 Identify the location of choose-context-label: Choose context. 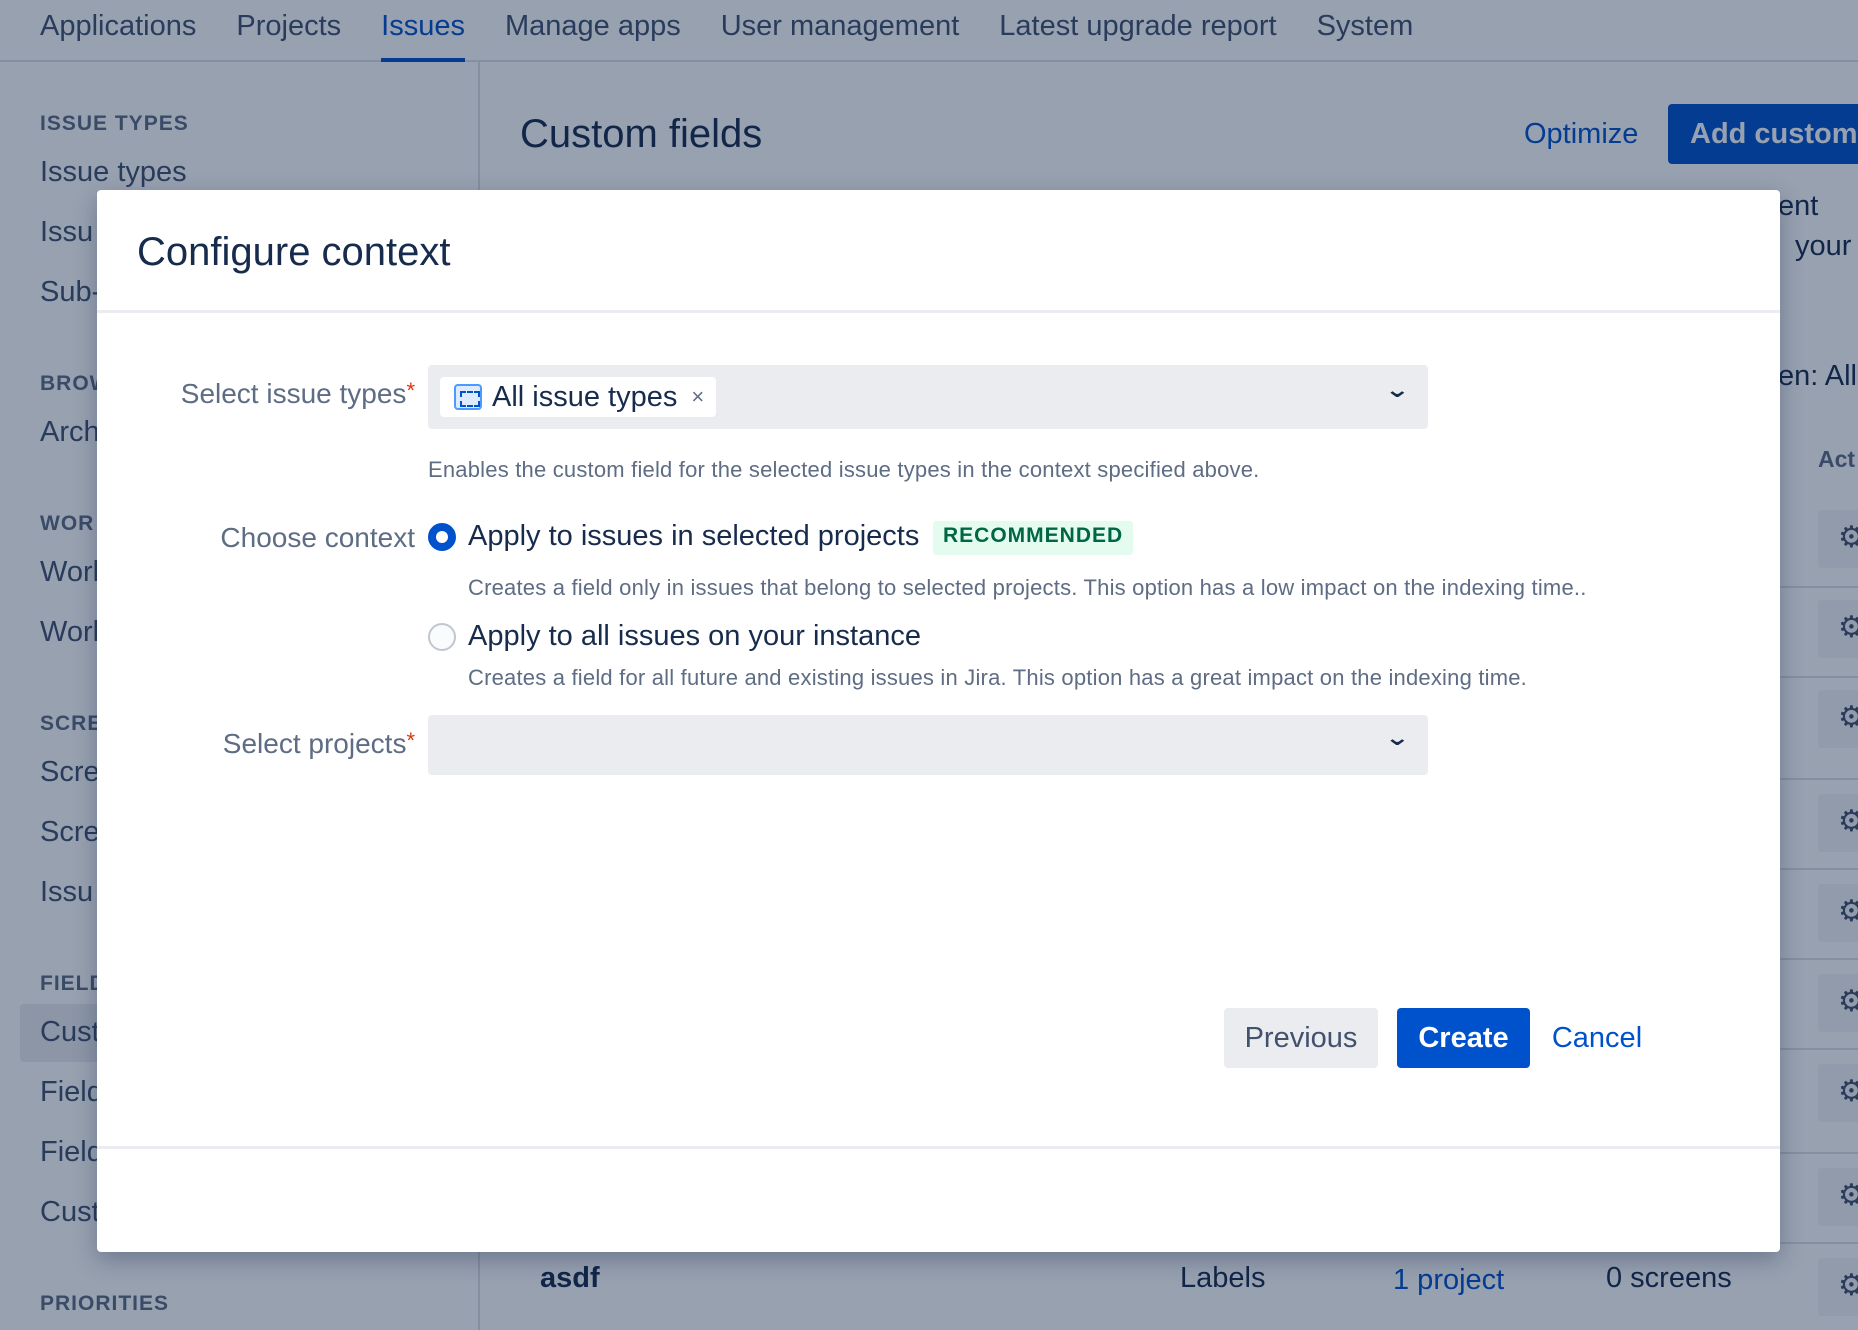
(317, 537).